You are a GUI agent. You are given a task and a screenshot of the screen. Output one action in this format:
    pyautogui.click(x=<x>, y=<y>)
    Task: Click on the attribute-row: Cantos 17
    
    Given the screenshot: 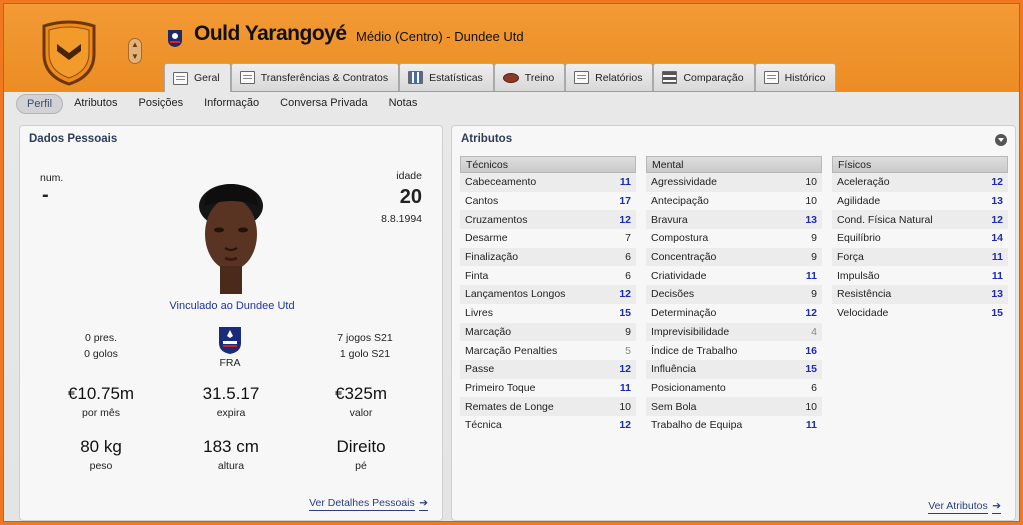 What is the action you would take?
    pyautogui.click(x=548, y=201)
    